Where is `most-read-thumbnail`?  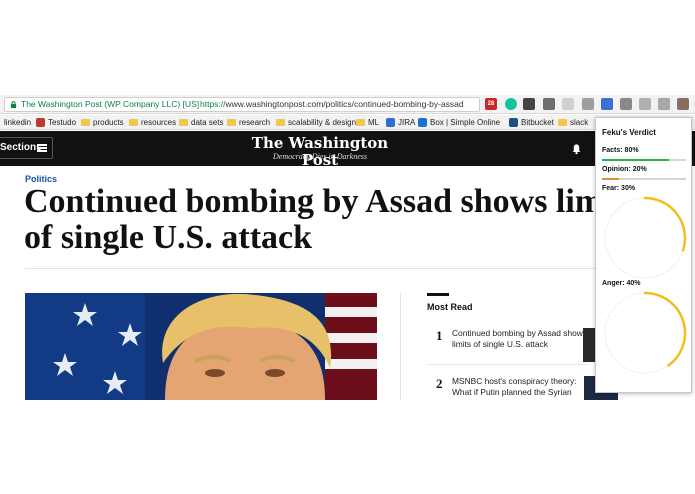 most-read-thumbnail is located at coordinates (589, 345).